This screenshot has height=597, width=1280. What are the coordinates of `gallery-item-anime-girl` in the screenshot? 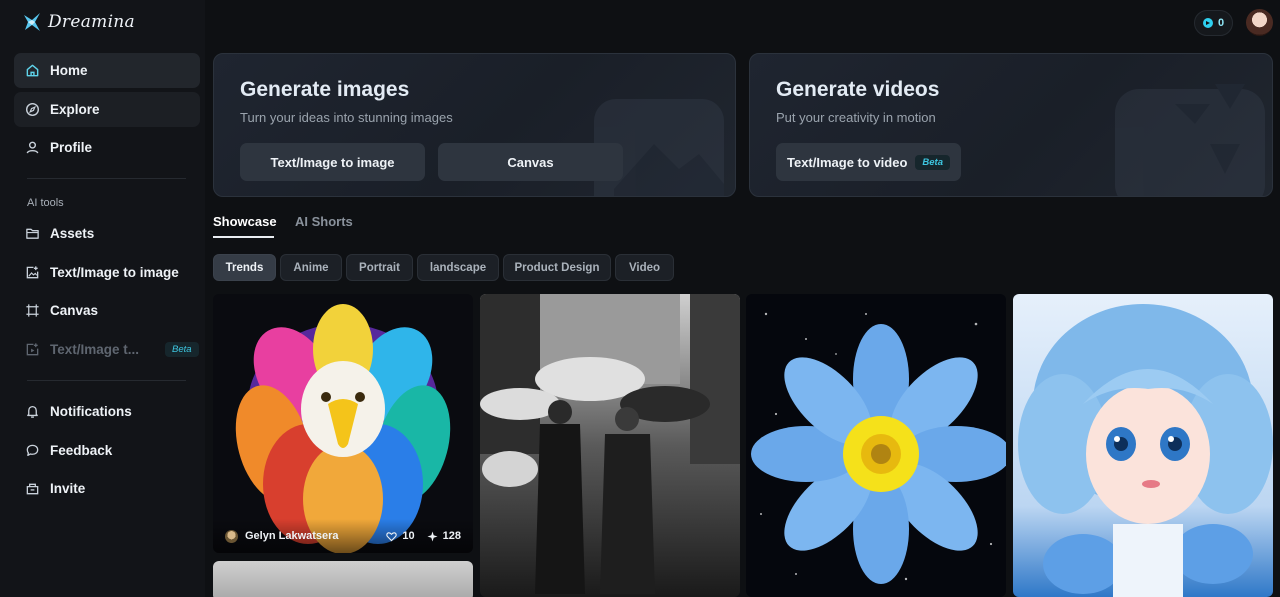 It's located at (1143, 445).